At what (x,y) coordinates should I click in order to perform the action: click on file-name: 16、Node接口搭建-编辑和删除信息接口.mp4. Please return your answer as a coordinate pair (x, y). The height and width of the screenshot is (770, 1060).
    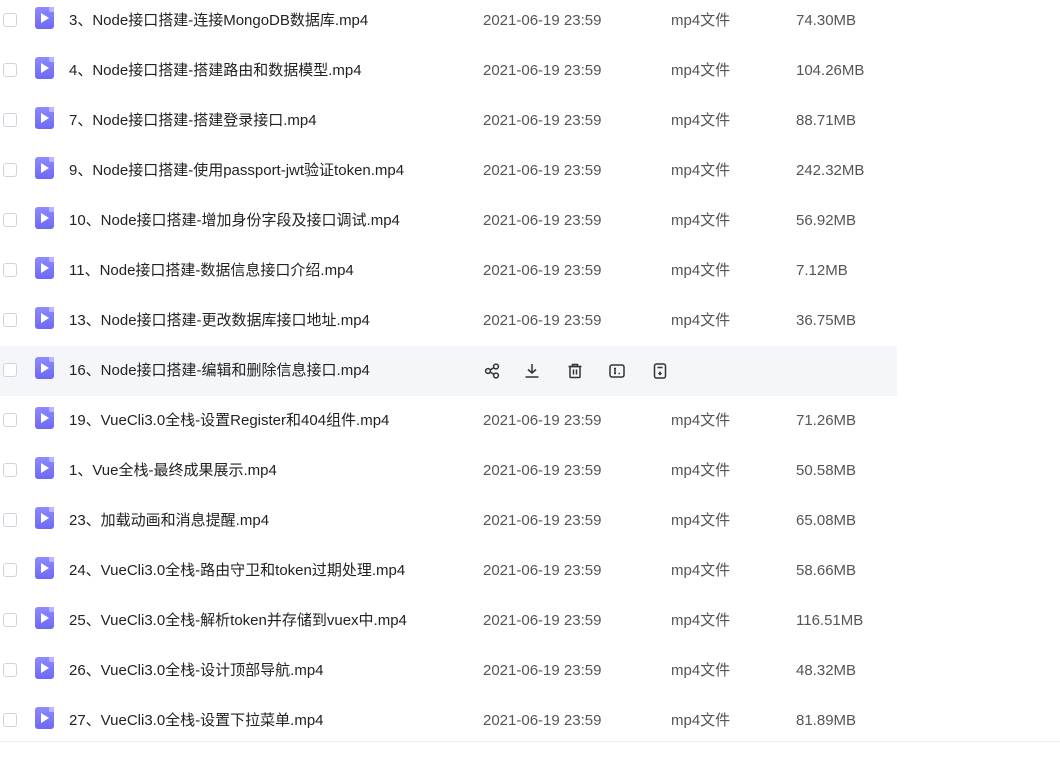
    Looking at the image, I should click on (219, 371).